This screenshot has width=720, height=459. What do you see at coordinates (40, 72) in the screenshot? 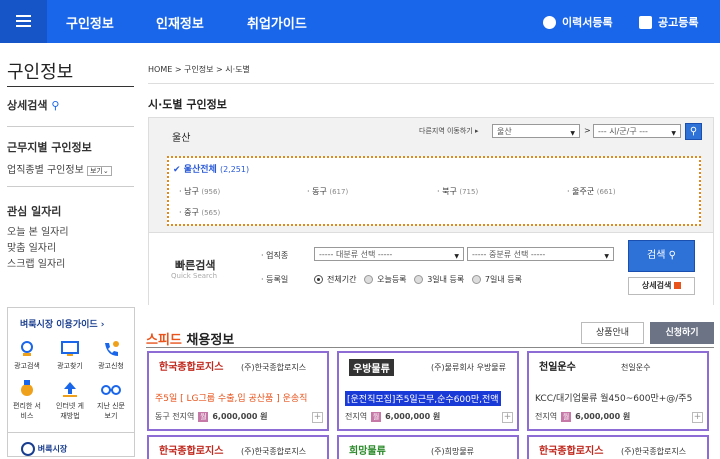
I see `sidebar-title: 구인정보` at bounding box center [40, 72].